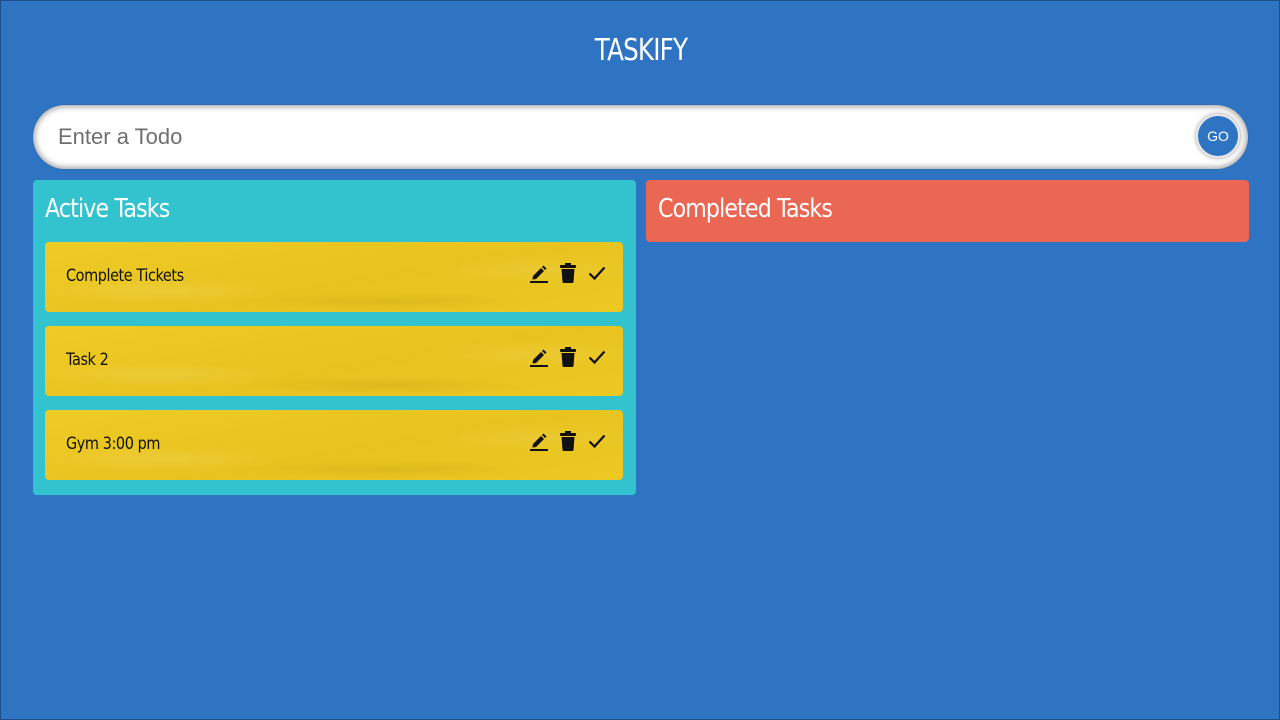  What do you see at coordinates (125, 276) in the screenshot?
I see `task-text: Complete Tickets` at bounding box center [125, 276].